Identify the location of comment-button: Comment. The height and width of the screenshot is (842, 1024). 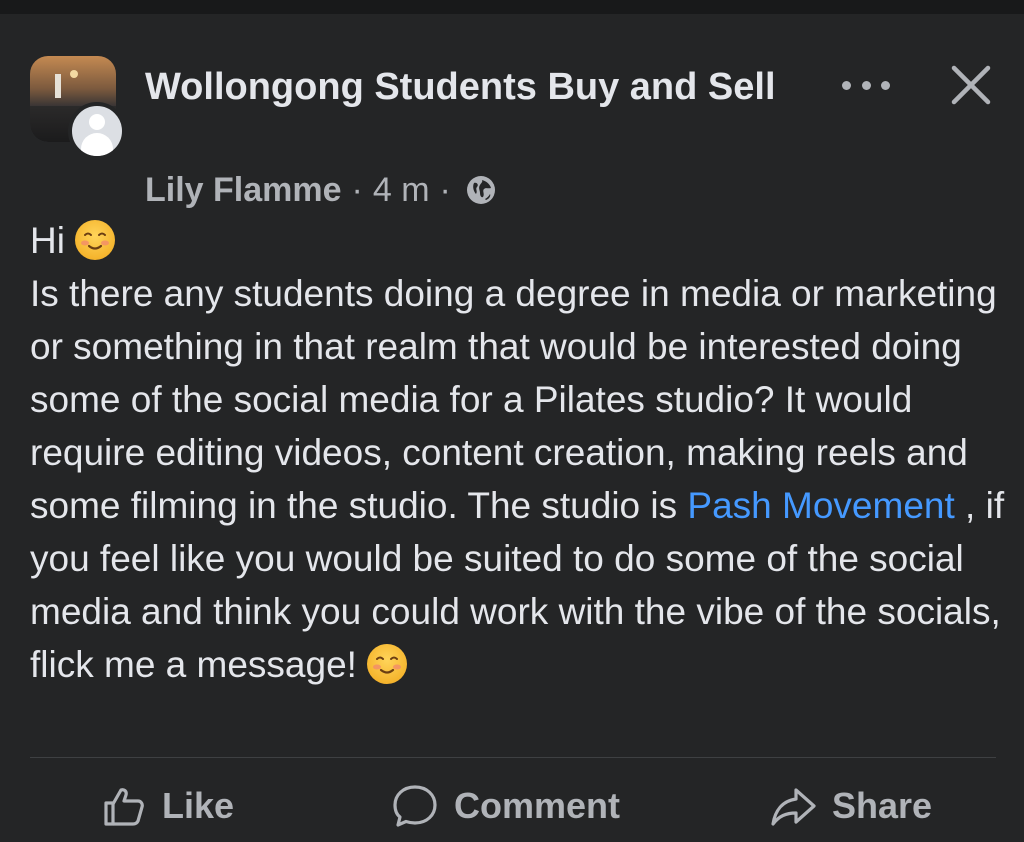
(505, 806).